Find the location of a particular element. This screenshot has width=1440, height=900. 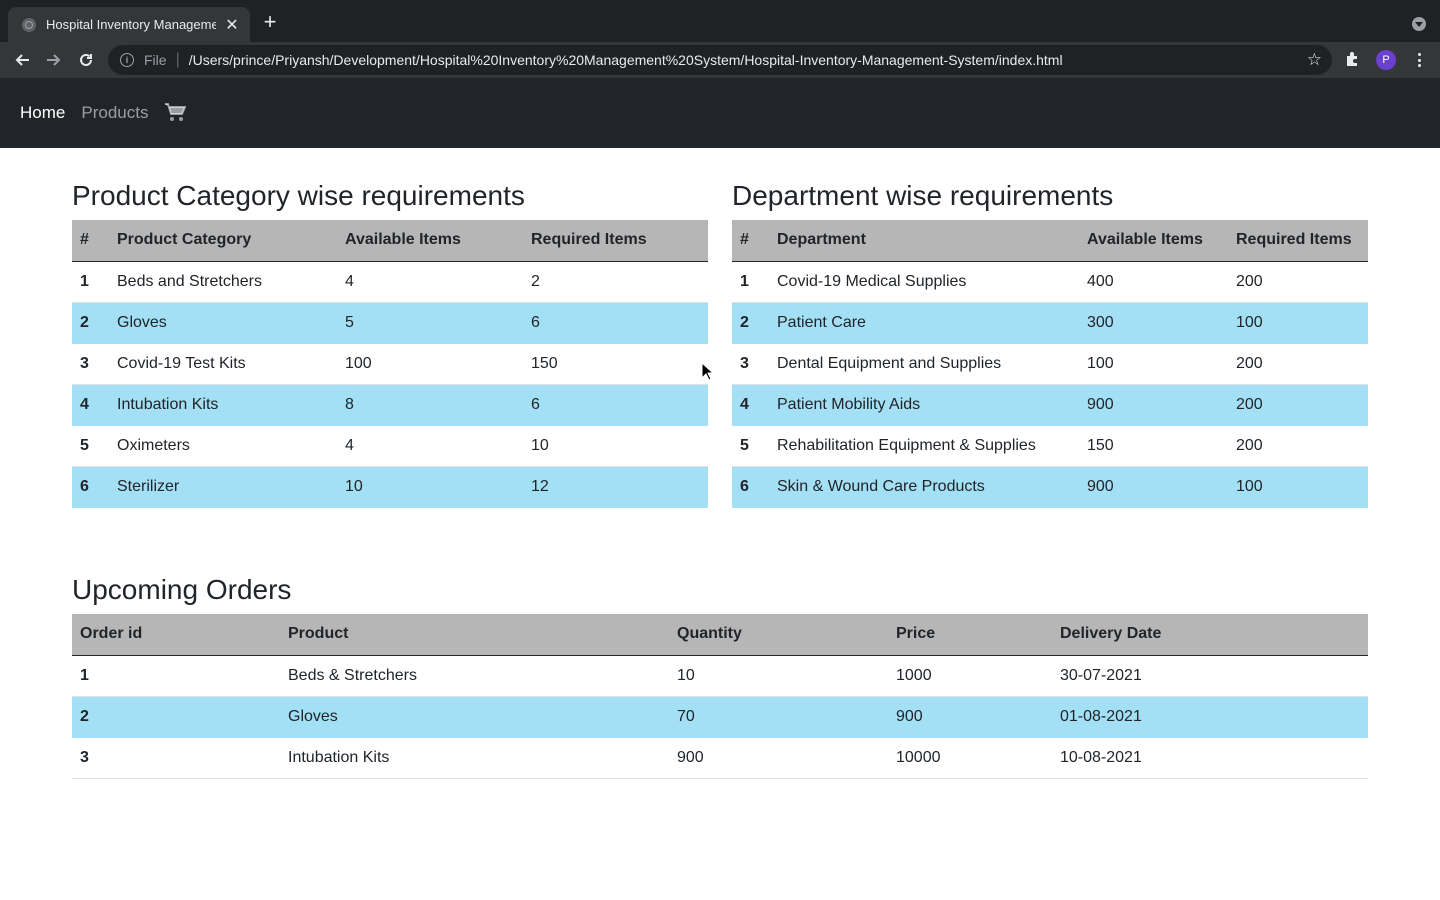

table-row: 3 Covid-19 Test Kits 100 150 is located at coordinates (390, 364).